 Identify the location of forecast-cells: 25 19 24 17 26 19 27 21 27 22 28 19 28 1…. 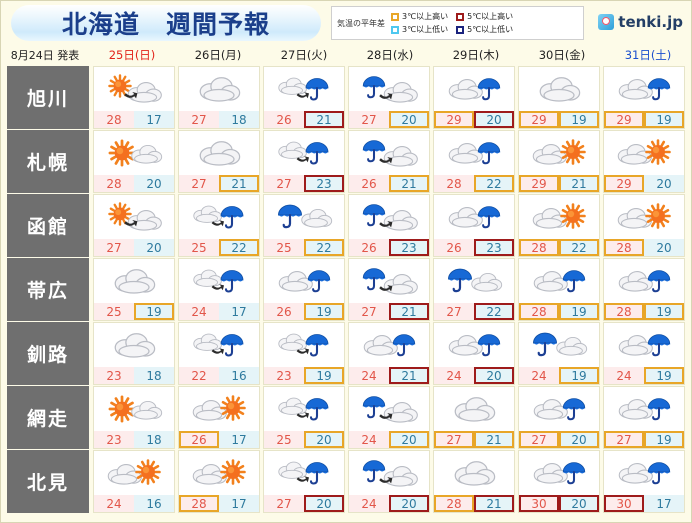
(389, 289).